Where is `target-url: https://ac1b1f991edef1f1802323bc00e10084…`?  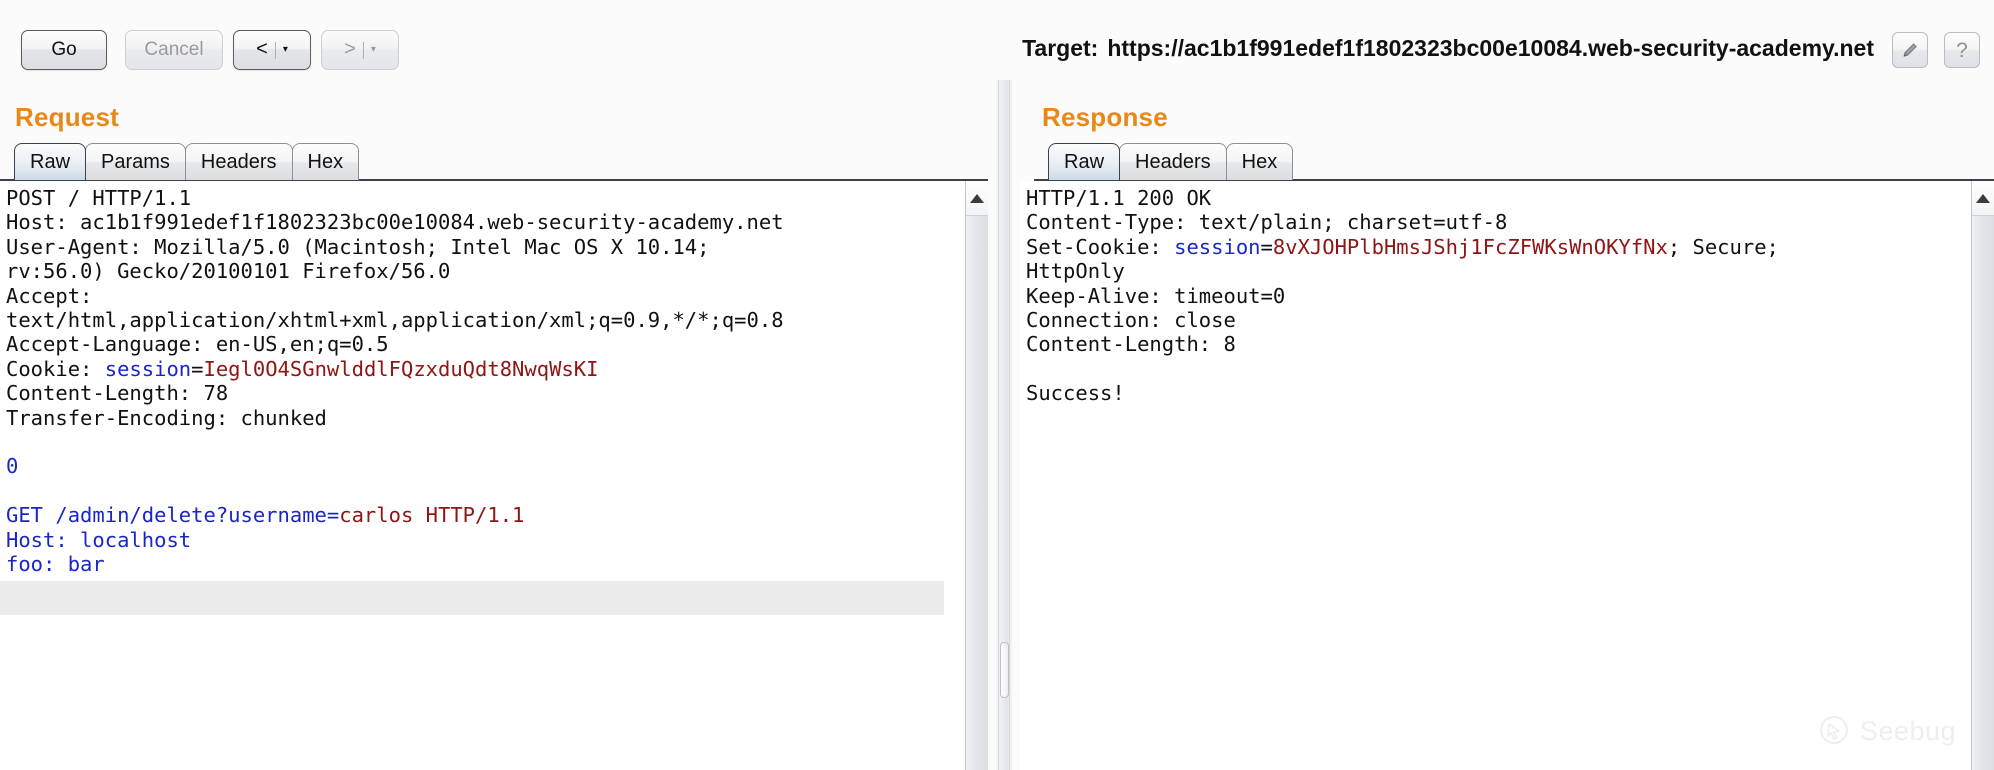 target-url: https://ac1b1f991edef1f1802323bc00e10084… is located at coordinates (1490, 47).